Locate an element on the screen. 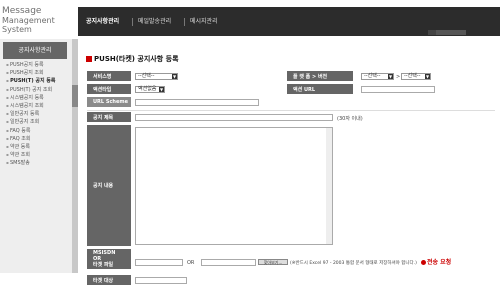 The width and height of the screenshot is (500, 285). or-text: OR is located at coordinates (191, 263).